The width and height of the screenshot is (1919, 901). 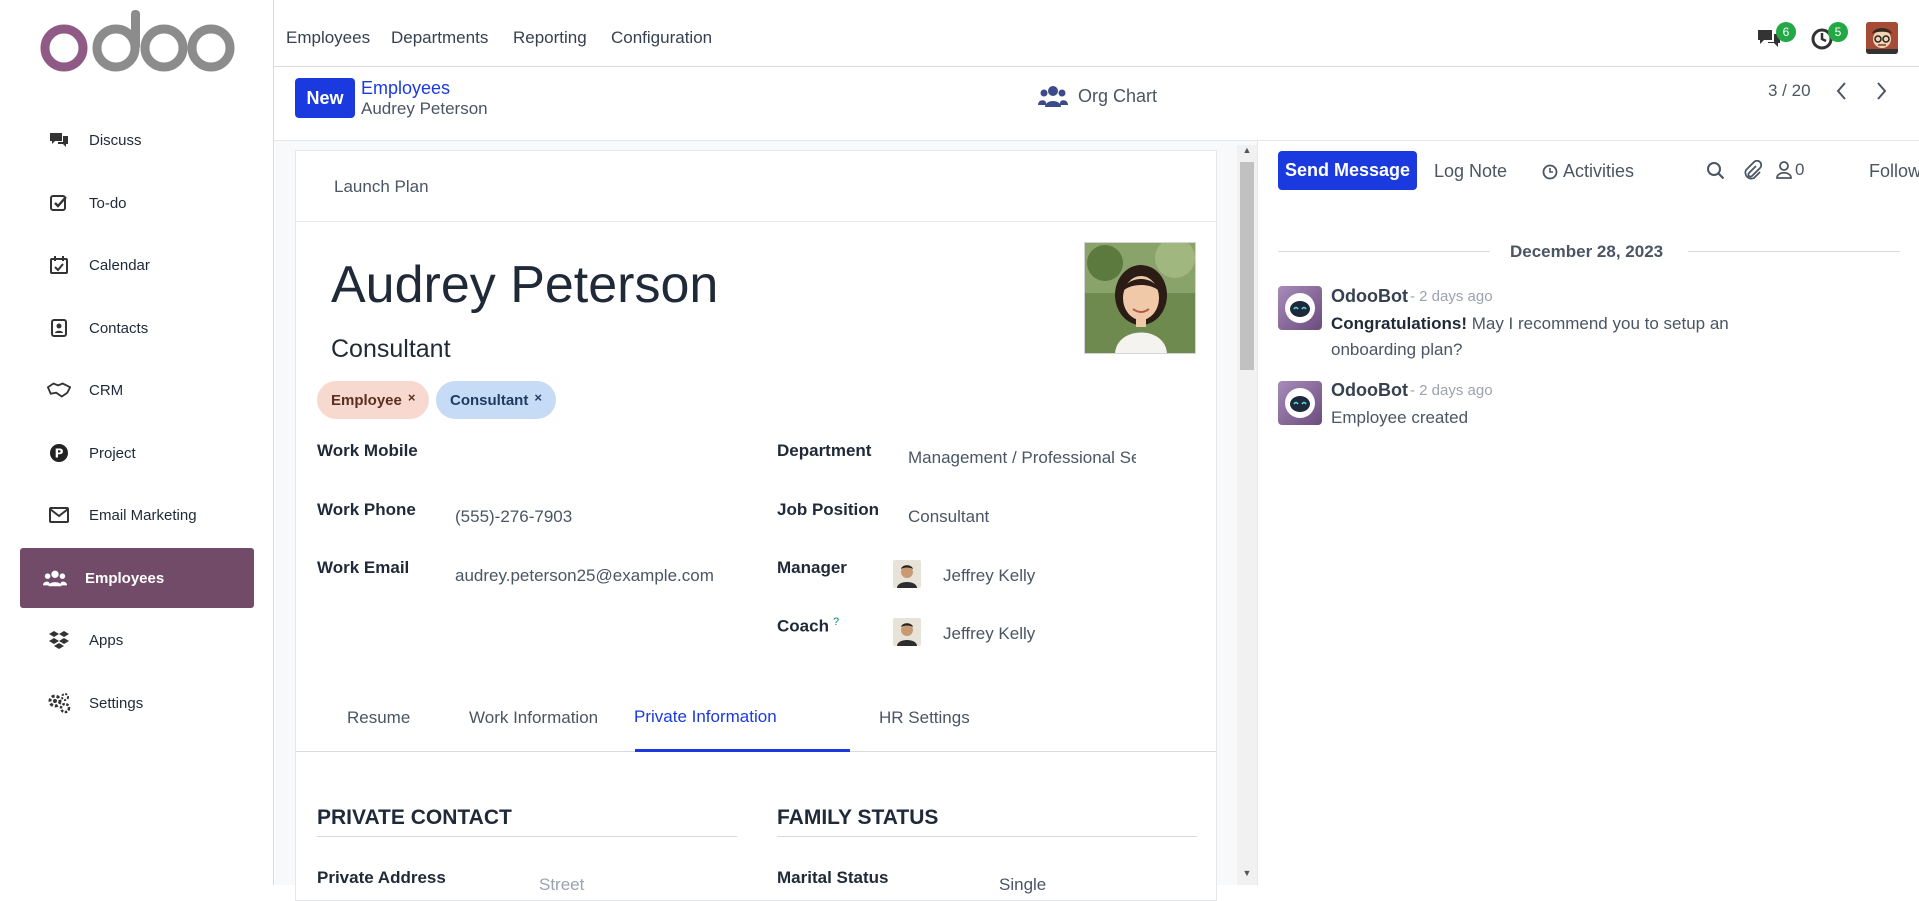 What do you see at coordinates (1894, 171) in the screenshot?
I see `follow-button: Follow` at bounding box center [1894, 171].